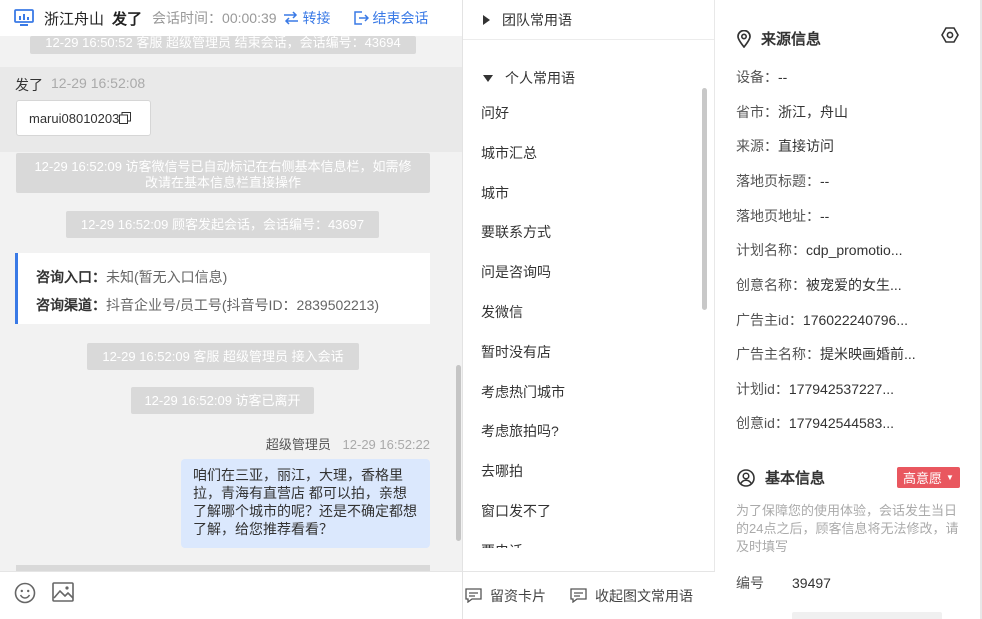 The image size is (982, 619). Describe the element at coordinates (791, 39) in the screenshot. I see `source-info-title-text: 来源信息` at that location.